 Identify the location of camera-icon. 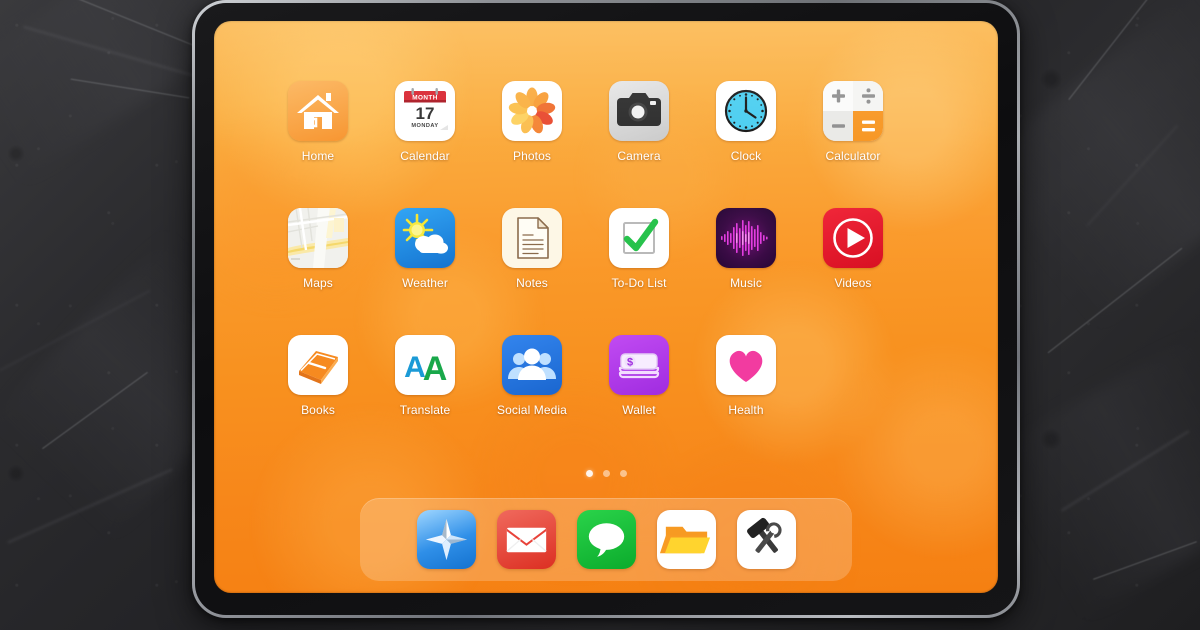
(639, 111).